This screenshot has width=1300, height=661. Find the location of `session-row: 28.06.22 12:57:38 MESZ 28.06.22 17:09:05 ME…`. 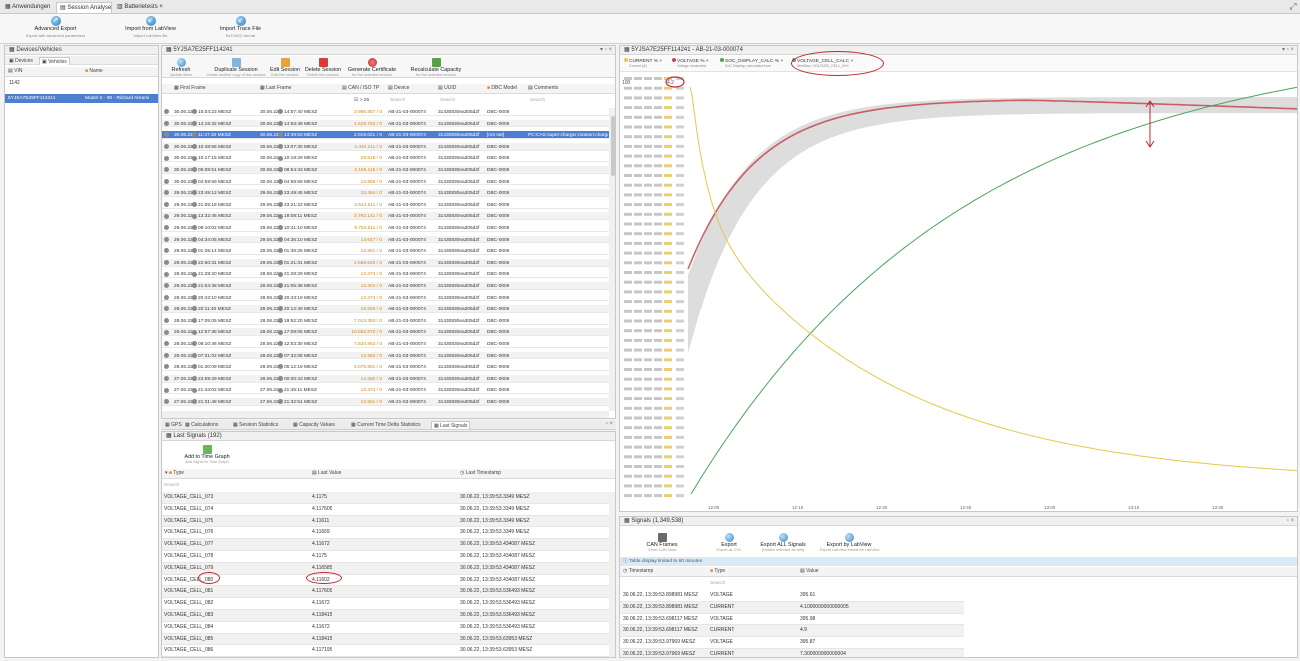

session-row: 28.06.22 12:57:38 MESZ 28.06.22 17:09:05 ME… is located at coordinates (385, 332).